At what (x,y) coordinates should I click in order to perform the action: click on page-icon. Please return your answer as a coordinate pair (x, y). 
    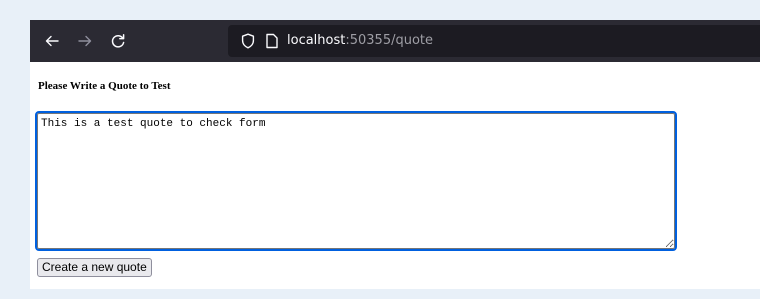
    Looking at the image, I should click on (272, 41).